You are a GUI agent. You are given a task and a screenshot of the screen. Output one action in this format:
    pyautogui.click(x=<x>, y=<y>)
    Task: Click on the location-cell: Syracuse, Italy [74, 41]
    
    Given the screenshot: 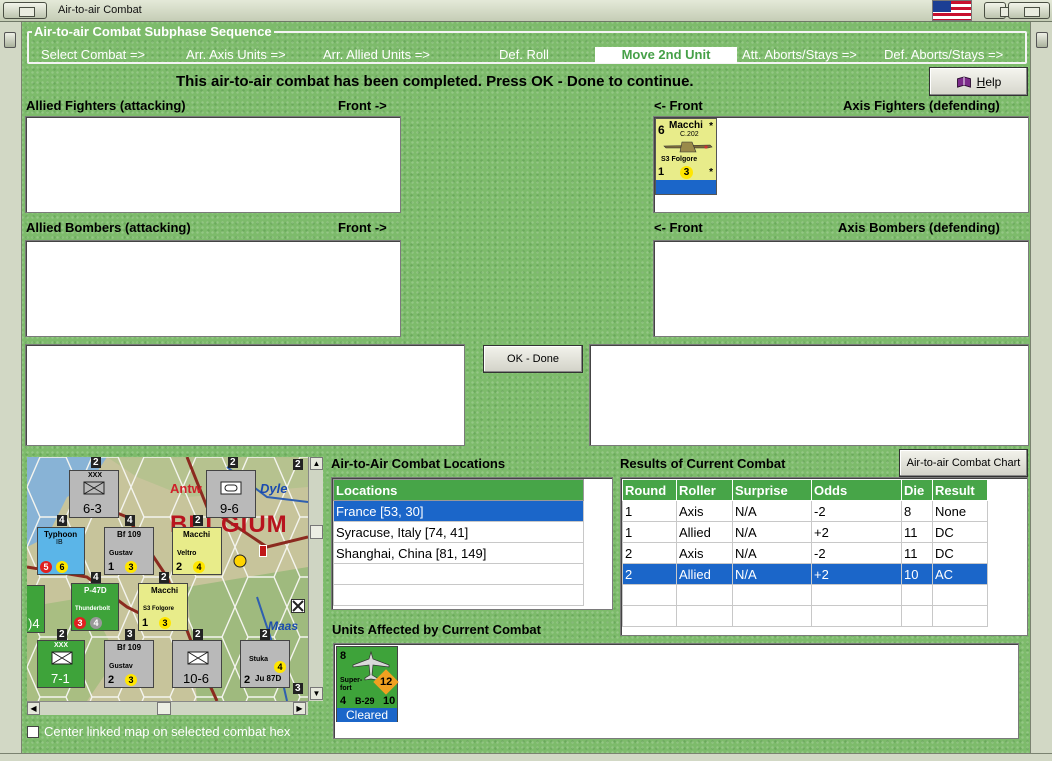 What is the action you would take?
    pyautogui.click(x=458, y=532)
    